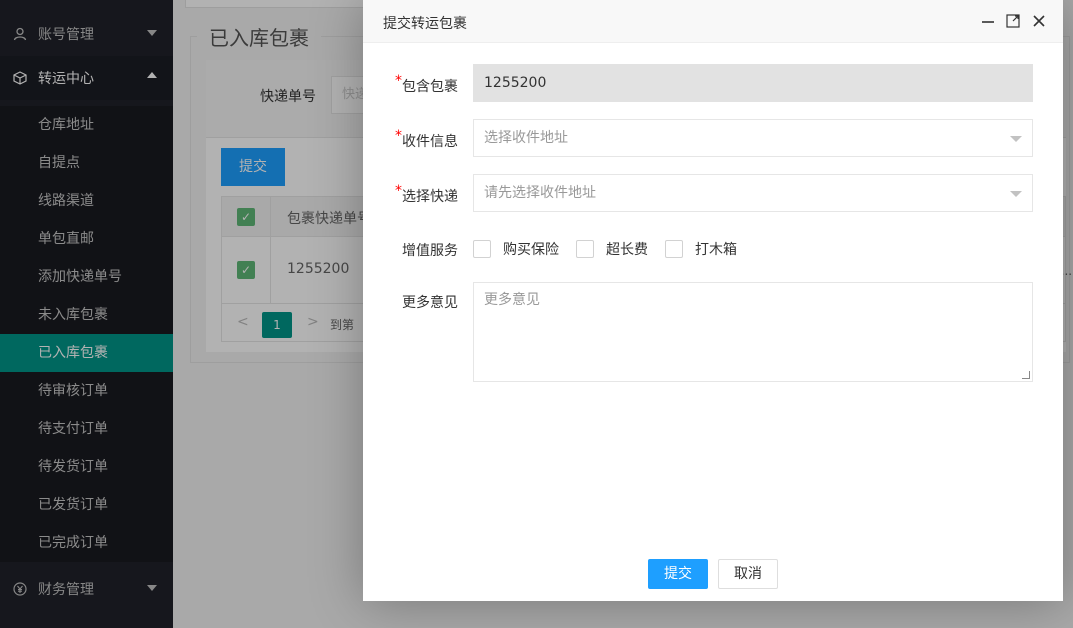 The image size is (1073, 628). I want to click on maximize-icon, so click(1013, 21).